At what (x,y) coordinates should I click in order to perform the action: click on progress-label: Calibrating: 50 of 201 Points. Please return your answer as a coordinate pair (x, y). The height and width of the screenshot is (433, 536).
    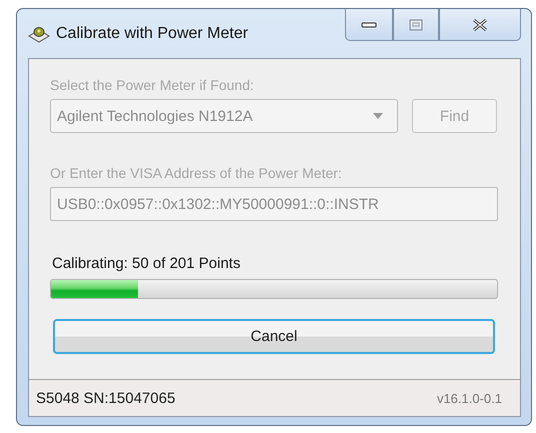
    Looking at the image, I should click on (146, 263).